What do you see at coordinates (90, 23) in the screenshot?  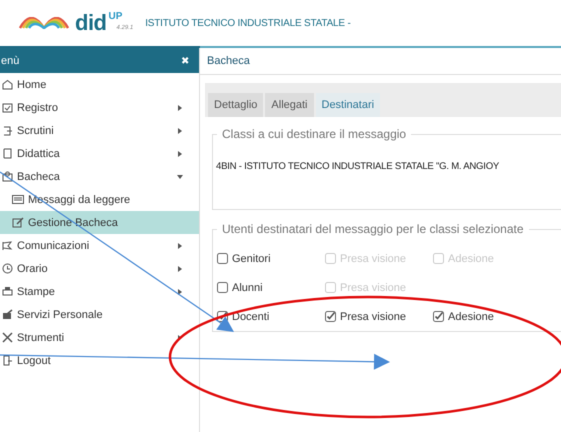 I see `app-logo-text: did` at bounding box center [90, 23].